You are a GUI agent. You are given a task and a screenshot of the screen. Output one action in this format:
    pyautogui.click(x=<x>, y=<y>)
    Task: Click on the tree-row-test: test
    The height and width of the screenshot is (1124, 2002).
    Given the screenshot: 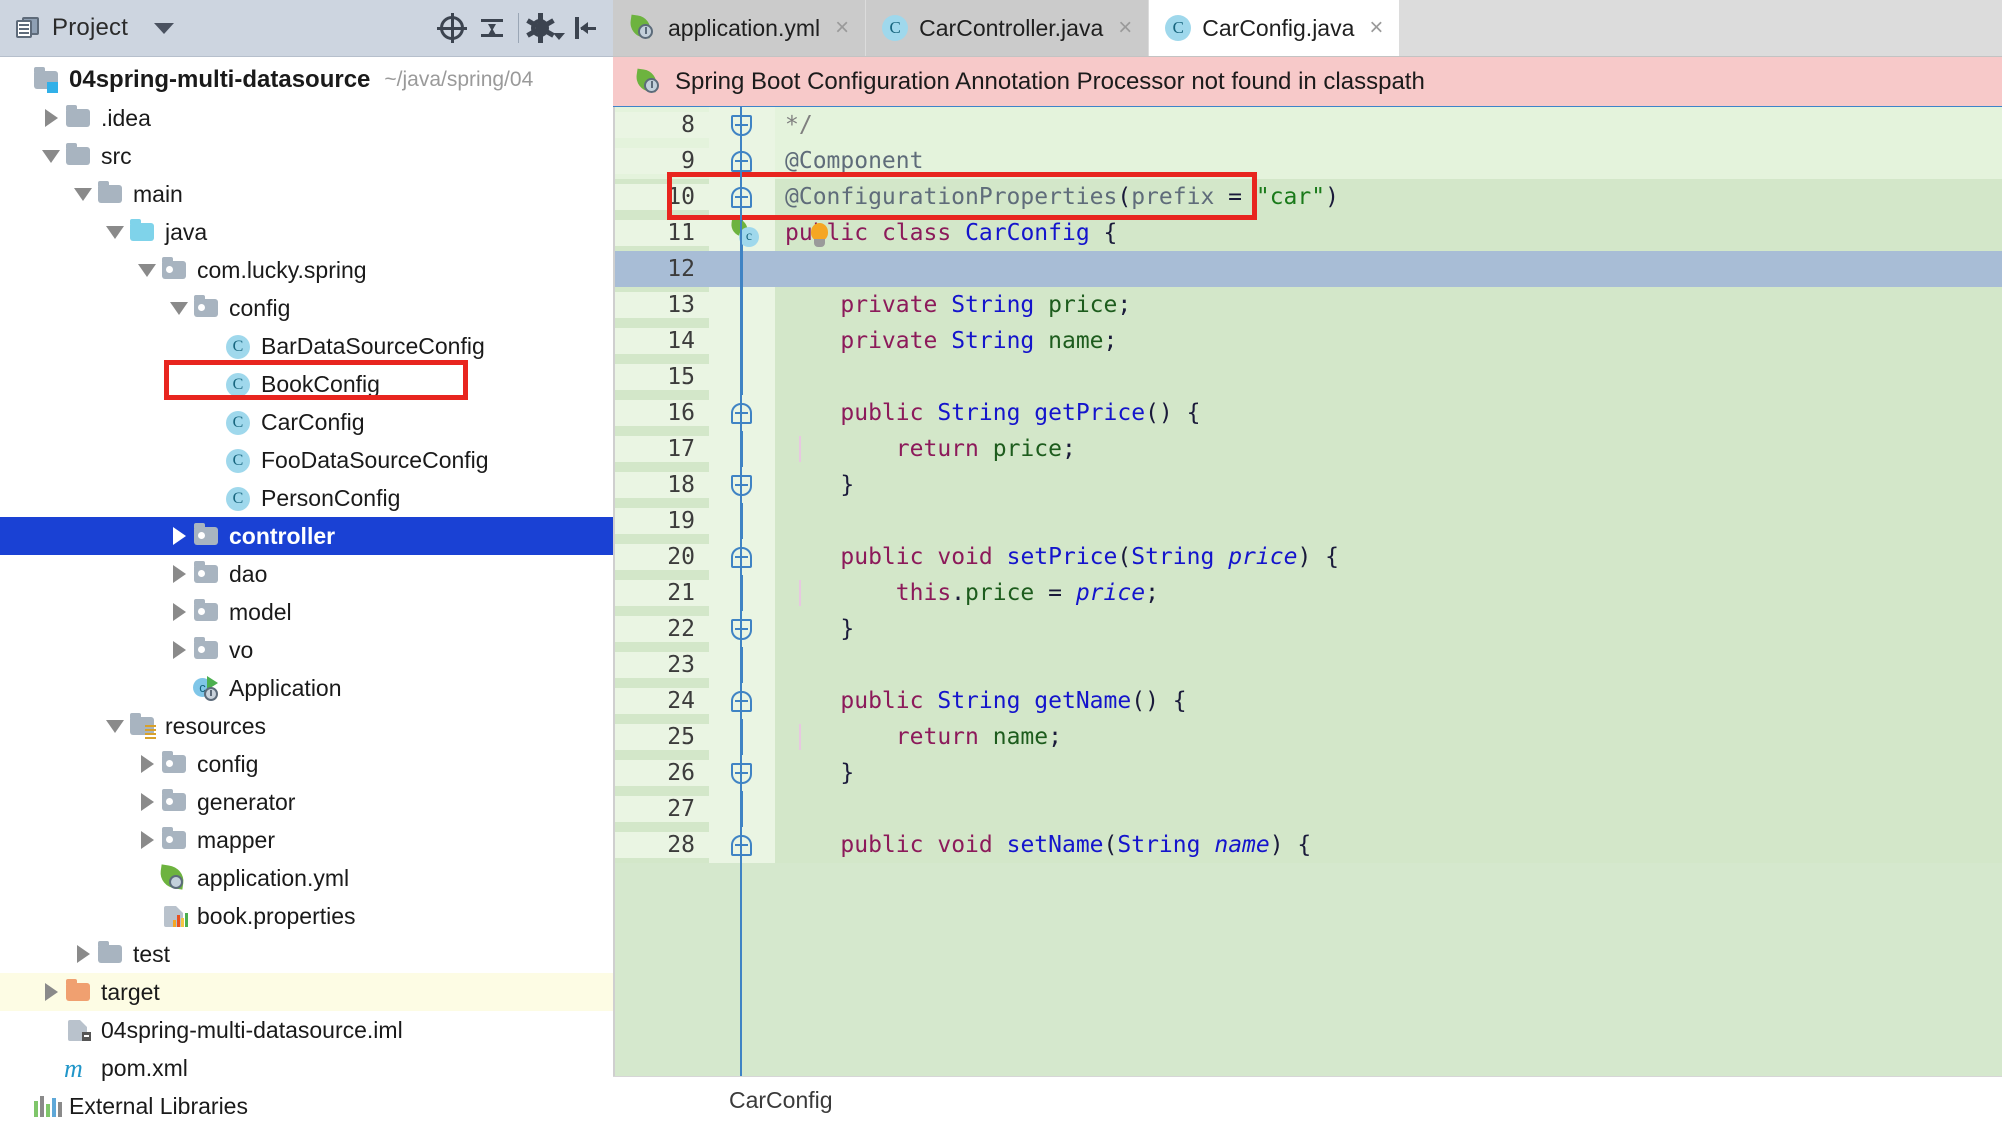 What is the action you would take?
    pyautogui.click(x=306, y=954)
    